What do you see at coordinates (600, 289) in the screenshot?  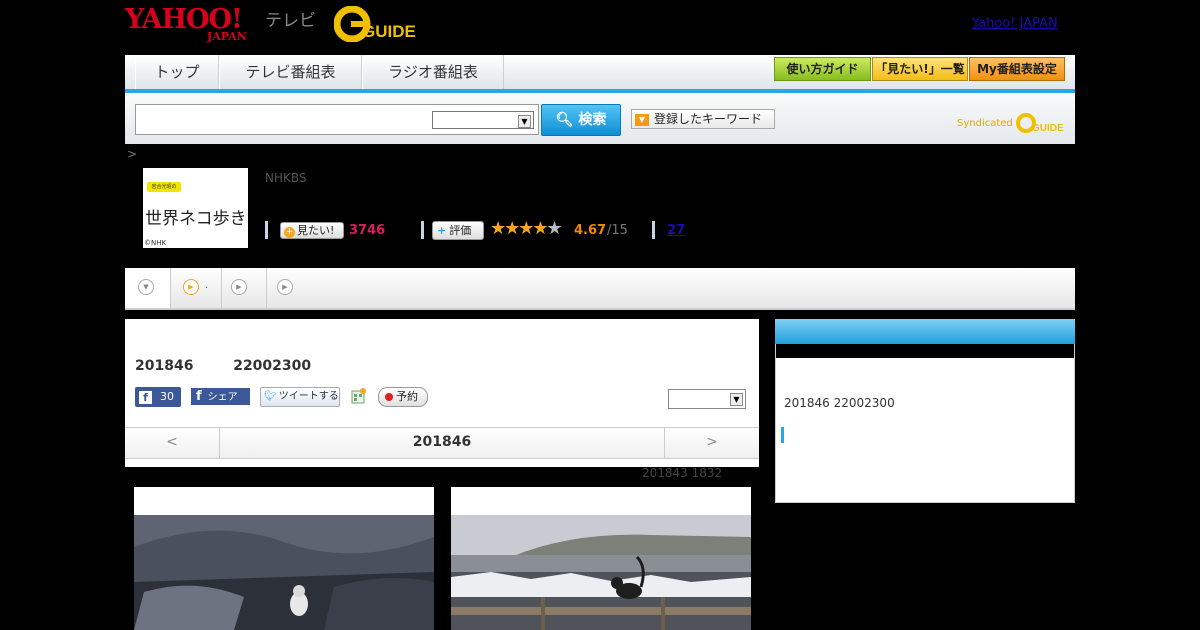 I see `program-tab-strip: ▼ ▶ . ▶ ▶` at bounding box center [600, 289].